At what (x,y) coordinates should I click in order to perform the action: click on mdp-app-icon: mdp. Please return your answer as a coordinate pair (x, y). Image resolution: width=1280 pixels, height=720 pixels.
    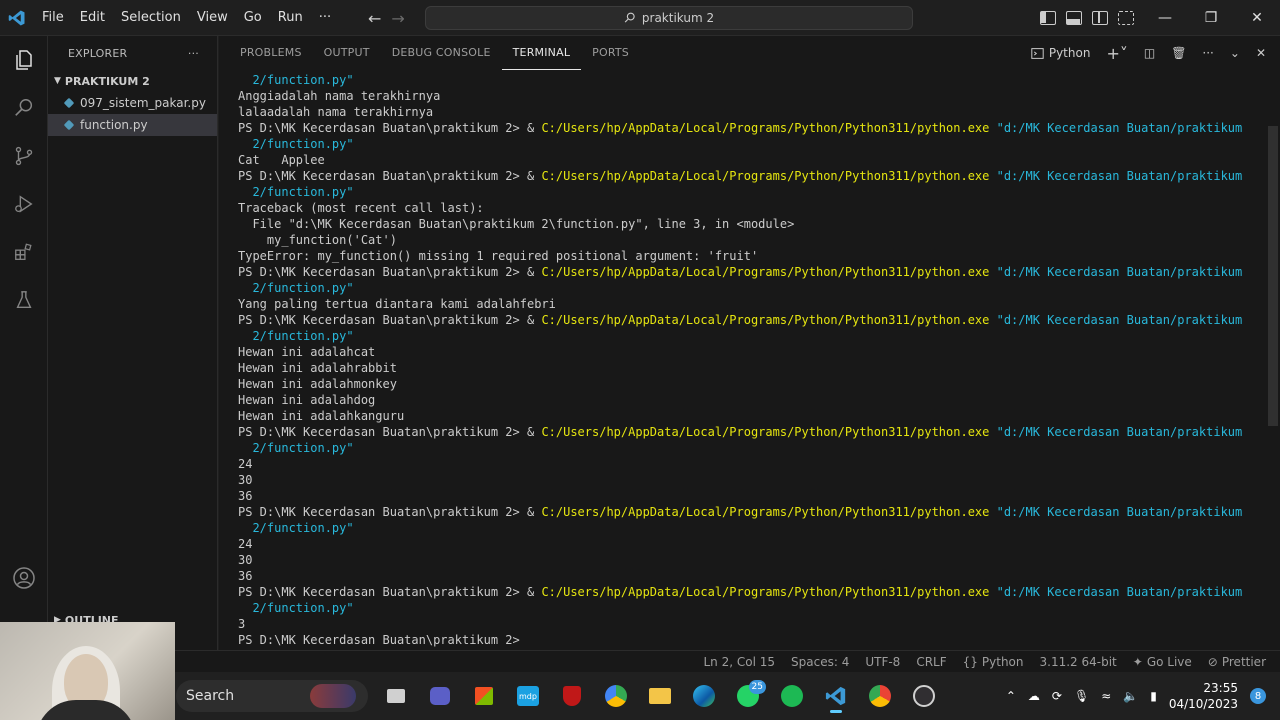
    Looking at the image, I should click on (528, 696).